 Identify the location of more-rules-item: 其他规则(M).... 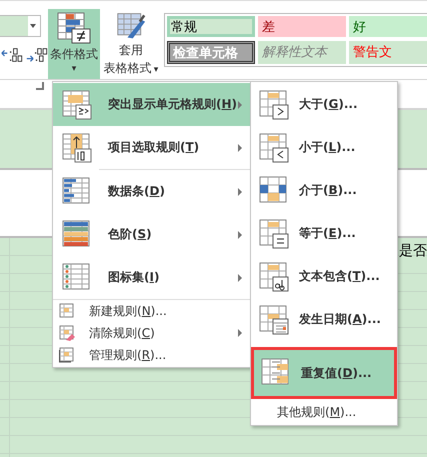
(324, 413).